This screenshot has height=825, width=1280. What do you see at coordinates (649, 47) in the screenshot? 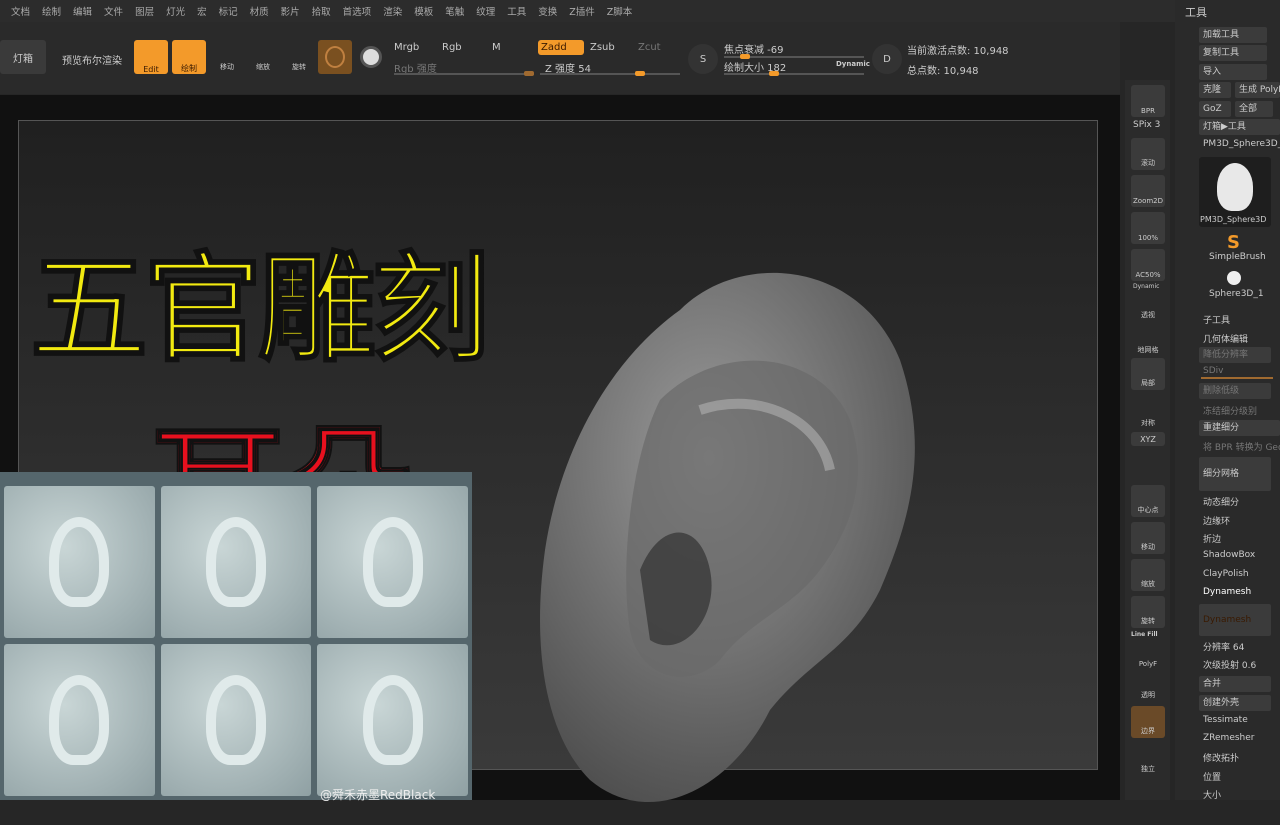
I see `zcut-button: Zcut` at bounding box center [649, 47].